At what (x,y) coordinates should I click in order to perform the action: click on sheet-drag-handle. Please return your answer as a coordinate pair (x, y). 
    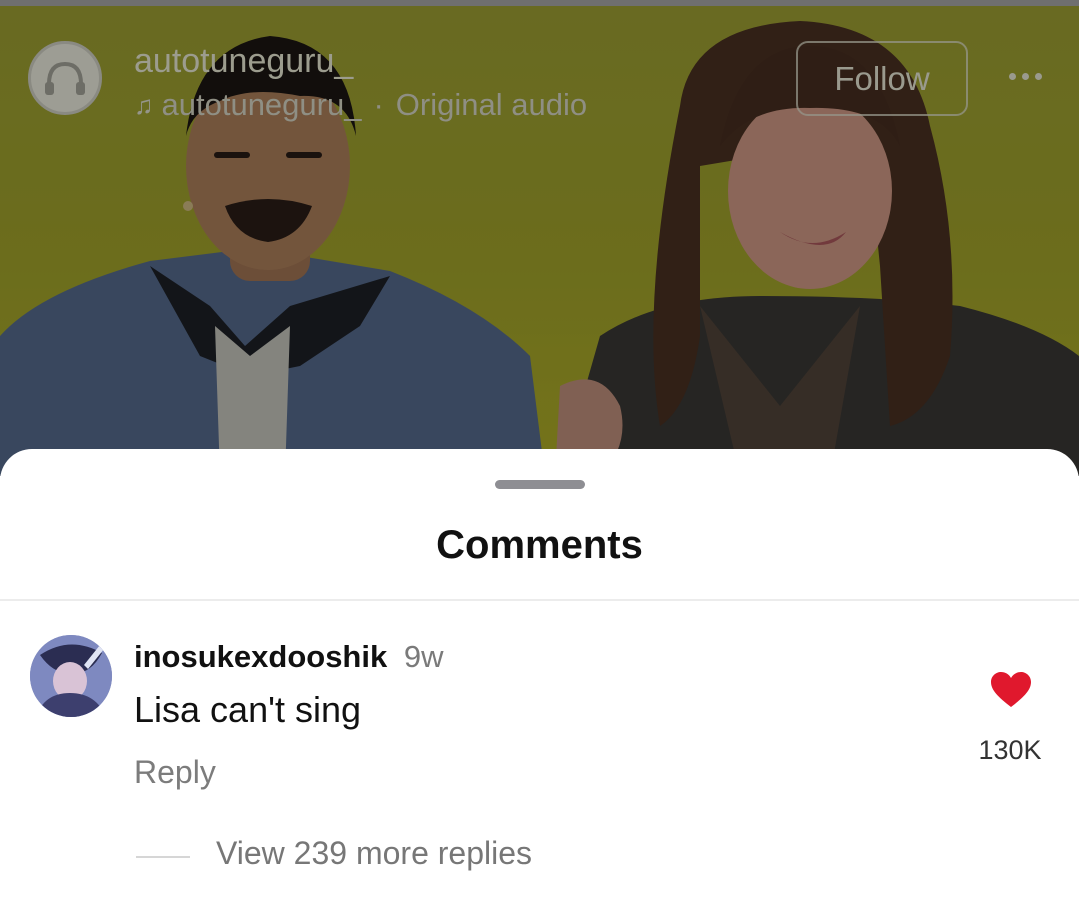
    Looking at the image, I should click on (540, 484).